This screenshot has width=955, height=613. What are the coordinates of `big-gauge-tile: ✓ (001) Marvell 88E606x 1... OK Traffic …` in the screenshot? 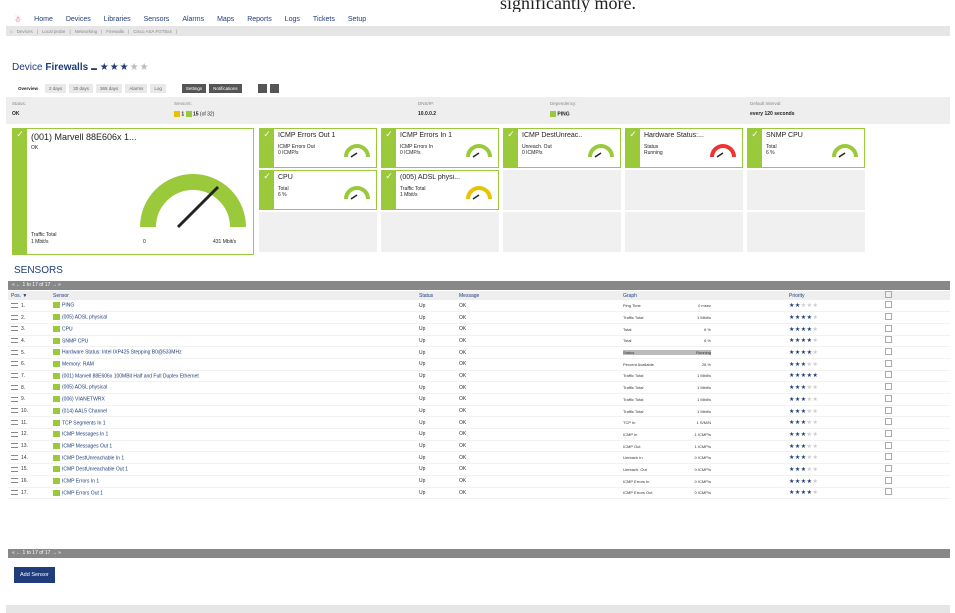 It's located at (133, 191).